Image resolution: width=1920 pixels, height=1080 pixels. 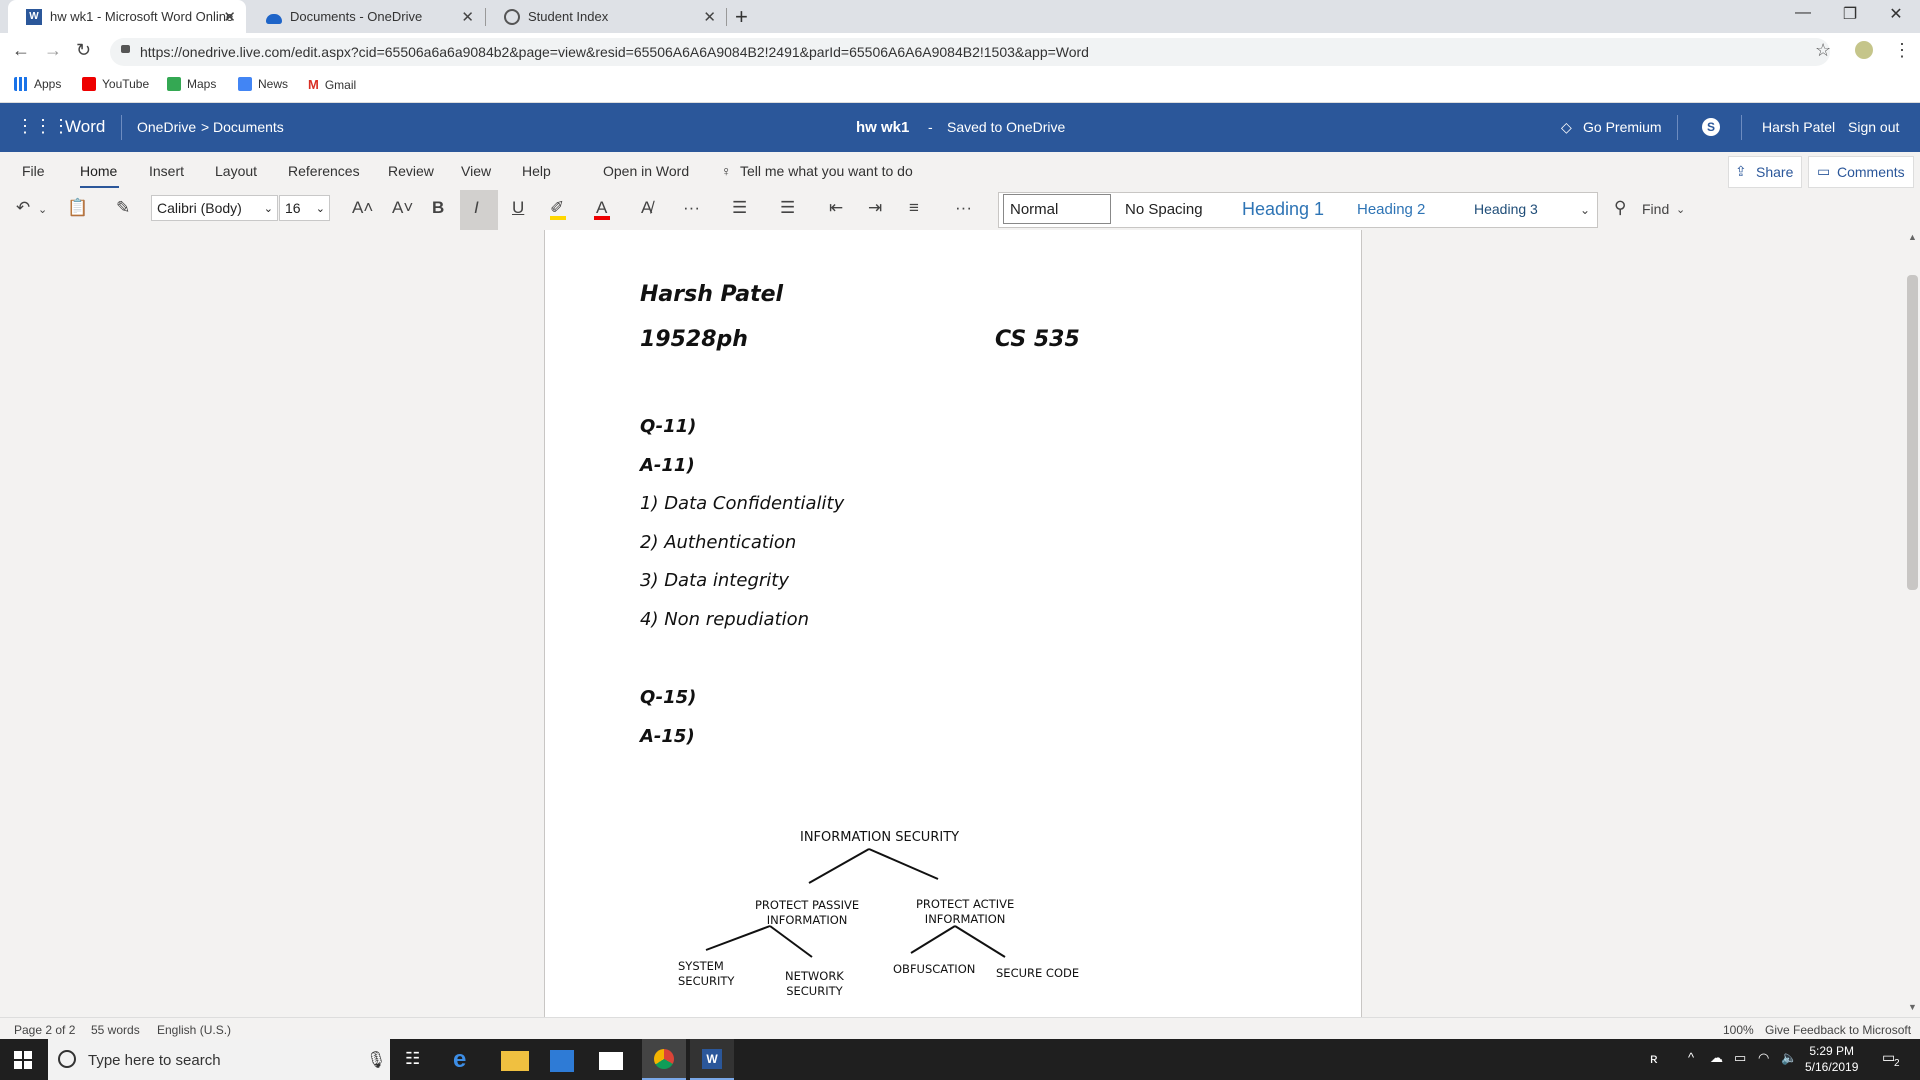 What do you see at coordinates (1506, 209) in the screenshot?
I see `style-heading-3: Heading 3` at bounding box center [1506, 209].